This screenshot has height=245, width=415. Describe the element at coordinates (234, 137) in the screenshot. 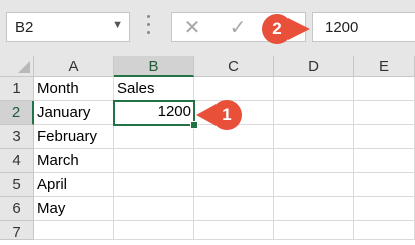

I see `cell-c3` at that location.